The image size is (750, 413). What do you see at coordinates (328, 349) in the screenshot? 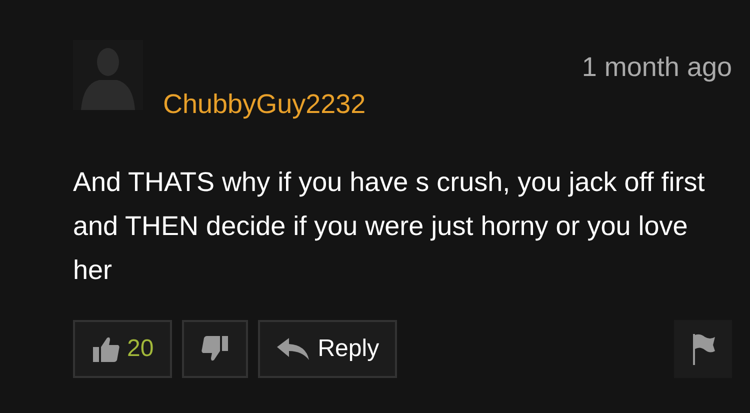
I see `reply-button: Reply` at bounding box center [328, 349].